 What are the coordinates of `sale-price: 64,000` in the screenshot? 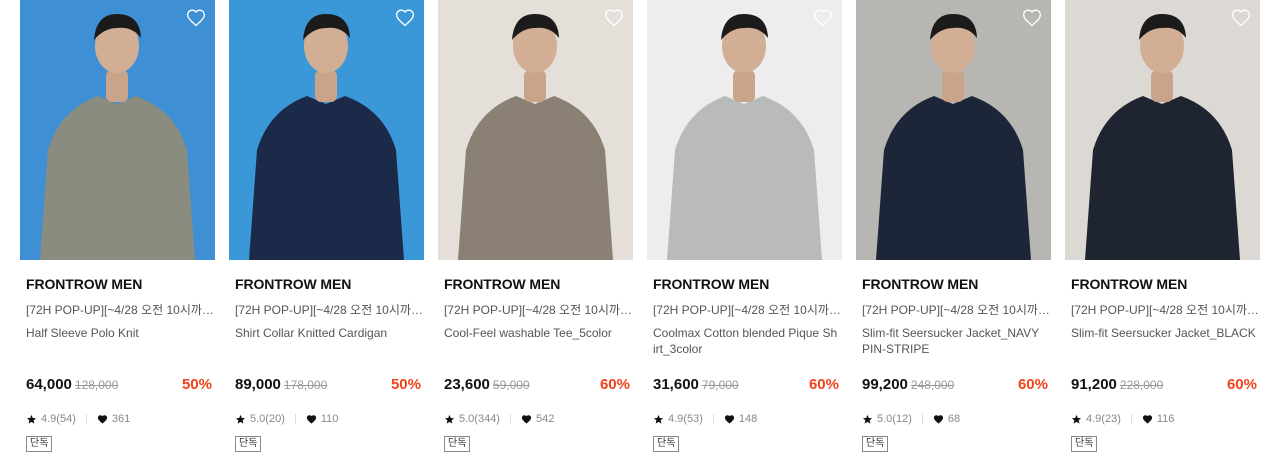 It's located at (49, 384).